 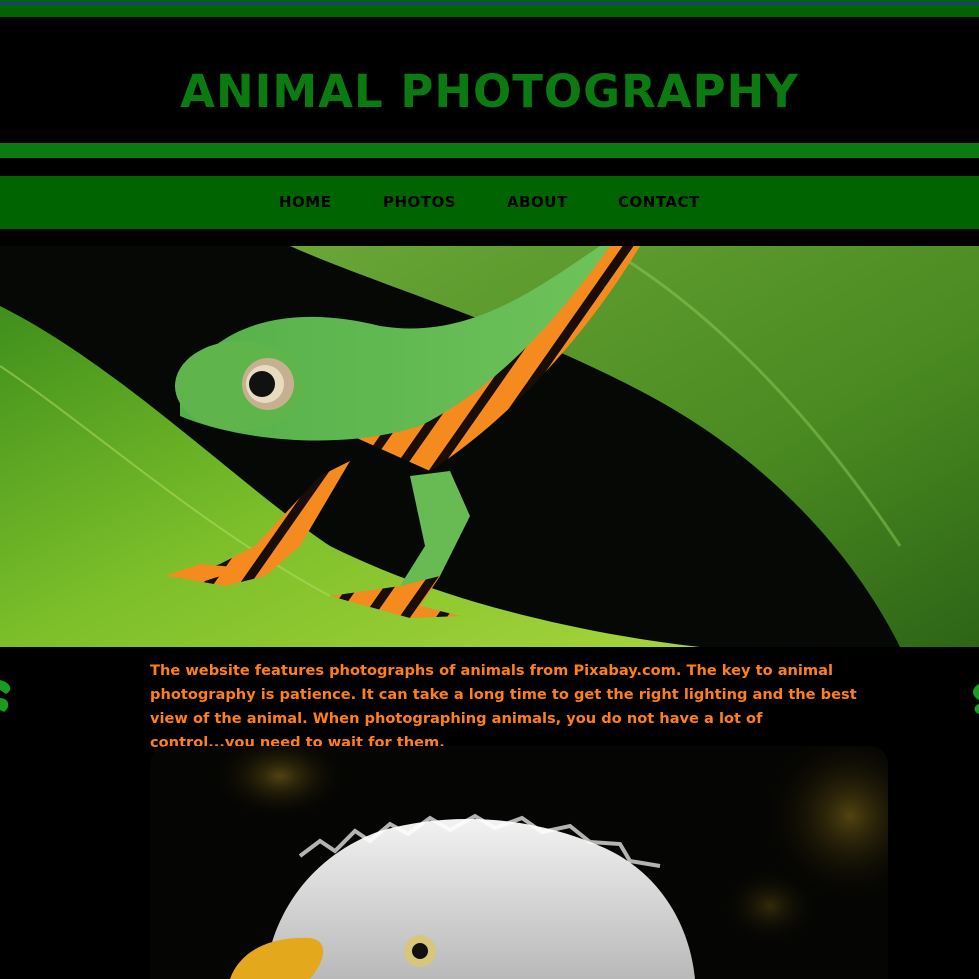 I want to click on top-bar-stripe, so click(x=489, y=3).